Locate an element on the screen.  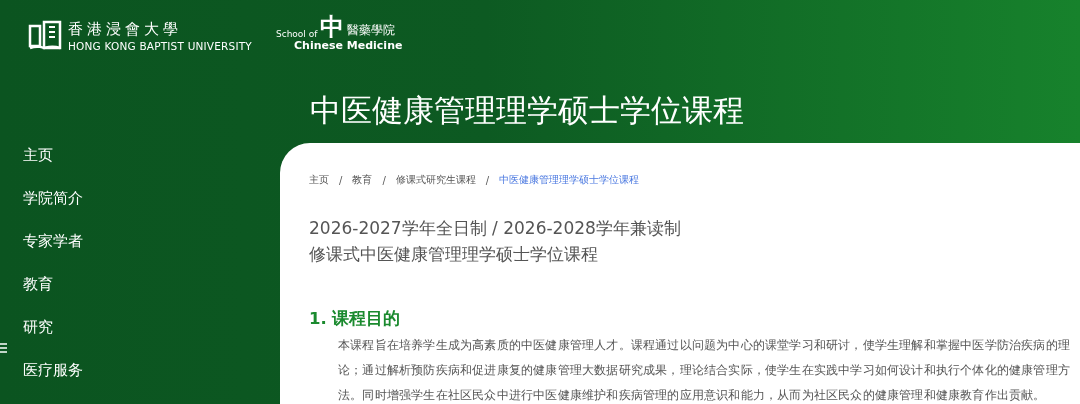
sidebar-item: 医疗服务 is located at coordinates (53, 370).